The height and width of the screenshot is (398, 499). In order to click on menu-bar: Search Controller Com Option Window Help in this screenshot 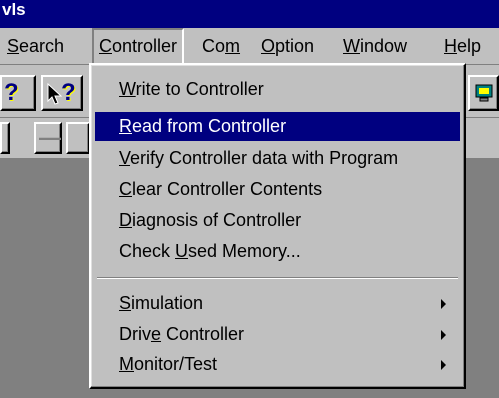, I will do `click(249, 46)`.